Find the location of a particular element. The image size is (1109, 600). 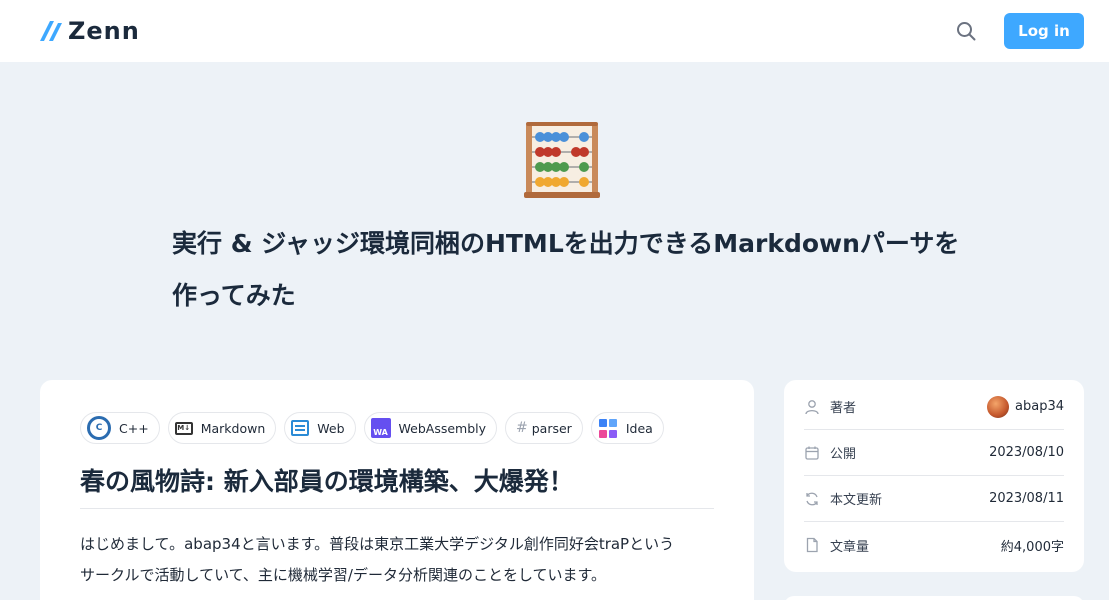

topic-markdown: M↓ Markdown is located at coordinates (222, 428).